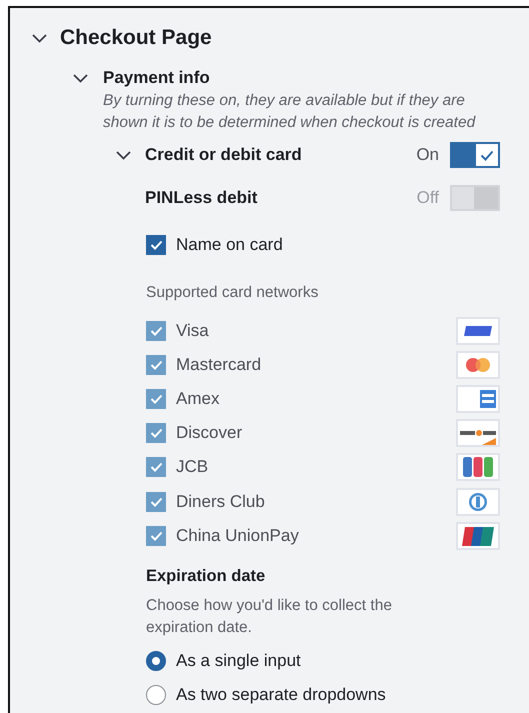  What do you see at coordinates (427, 198) in the screenshot?
I see `toggle-state-label: Off` at bounding box center [427, 198].